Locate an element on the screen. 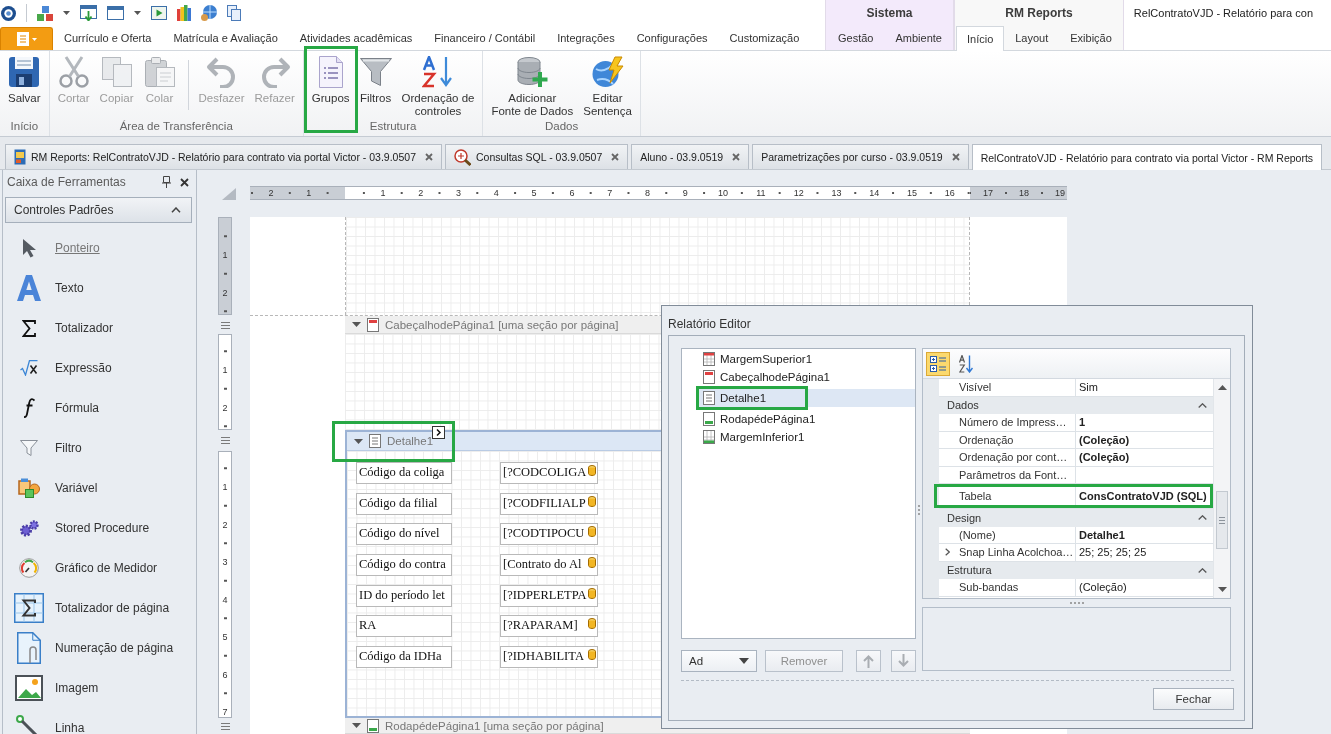 The image size is (1331, 734). property-category: Estrutura is located at coordinates (969, 570).